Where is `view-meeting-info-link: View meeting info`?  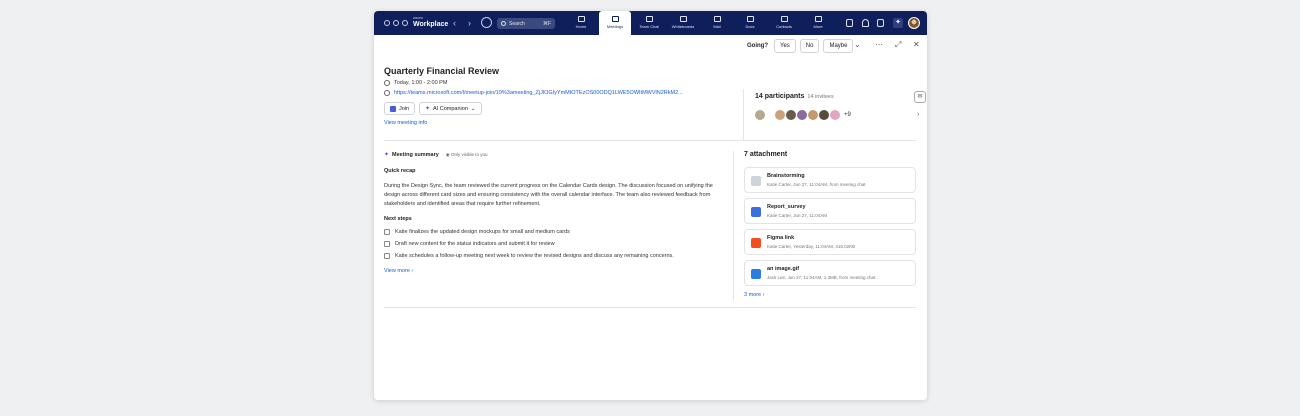 view-meeting-info-link: View meeting info is located at coordinates (405, 123).